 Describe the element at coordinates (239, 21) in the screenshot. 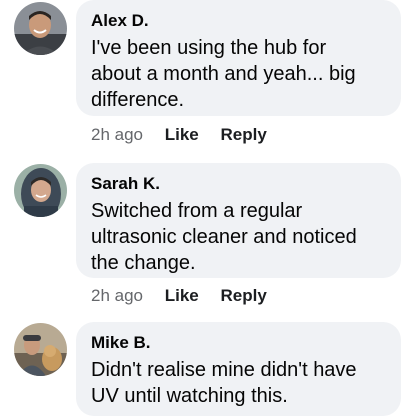

I see `comment-author: Alex D.` at that location.